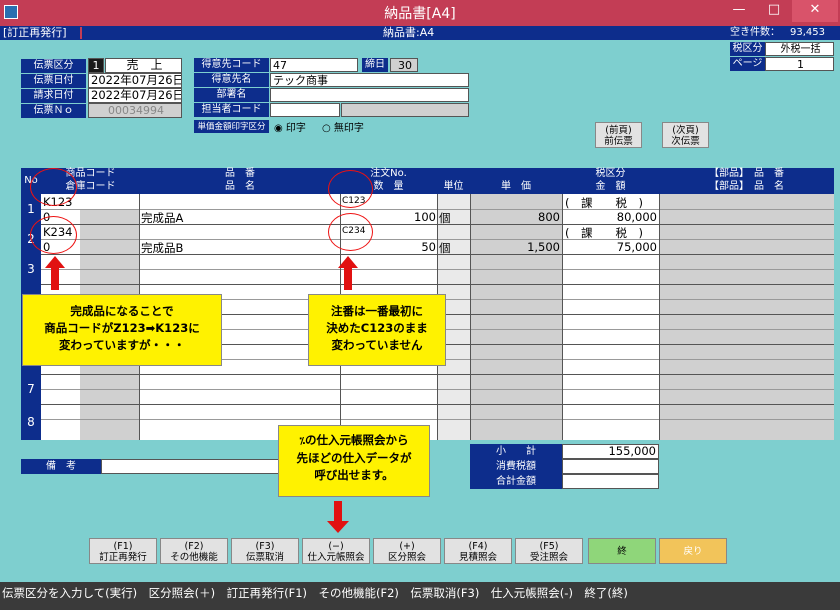 The image size is (840, 610). I want to click on page-value: 1, so click(799, 64).